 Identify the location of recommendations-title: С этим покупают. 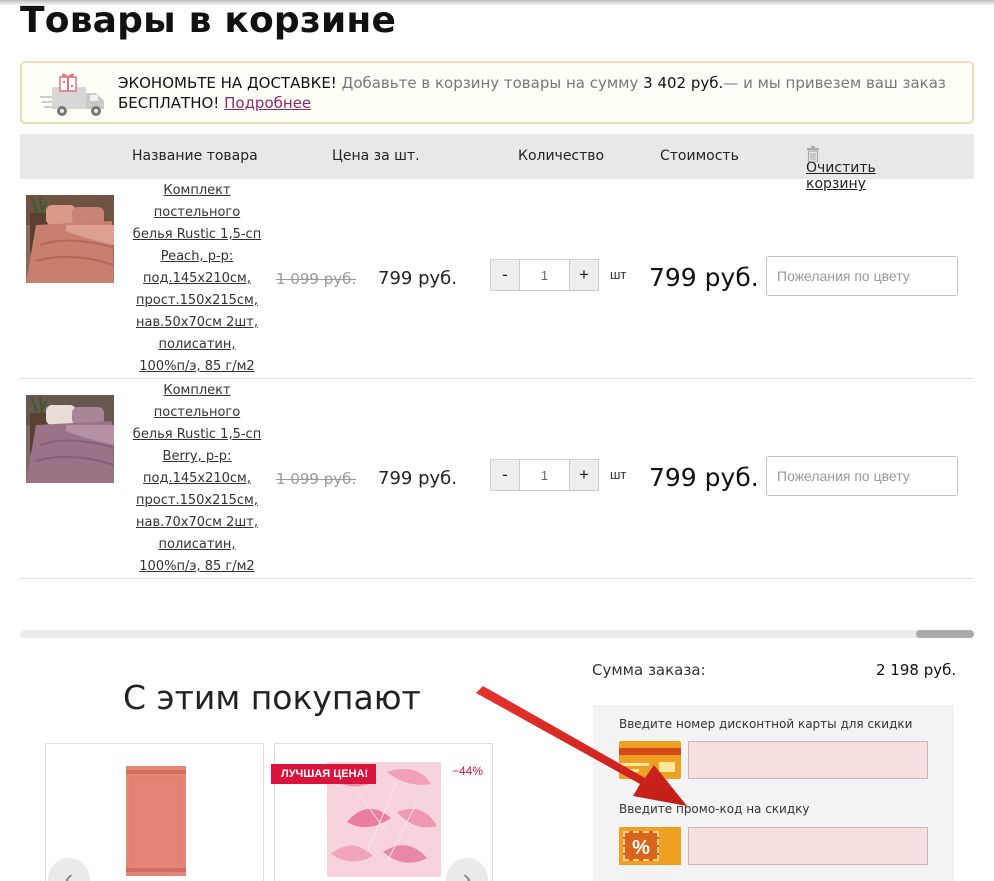
(272, 697).